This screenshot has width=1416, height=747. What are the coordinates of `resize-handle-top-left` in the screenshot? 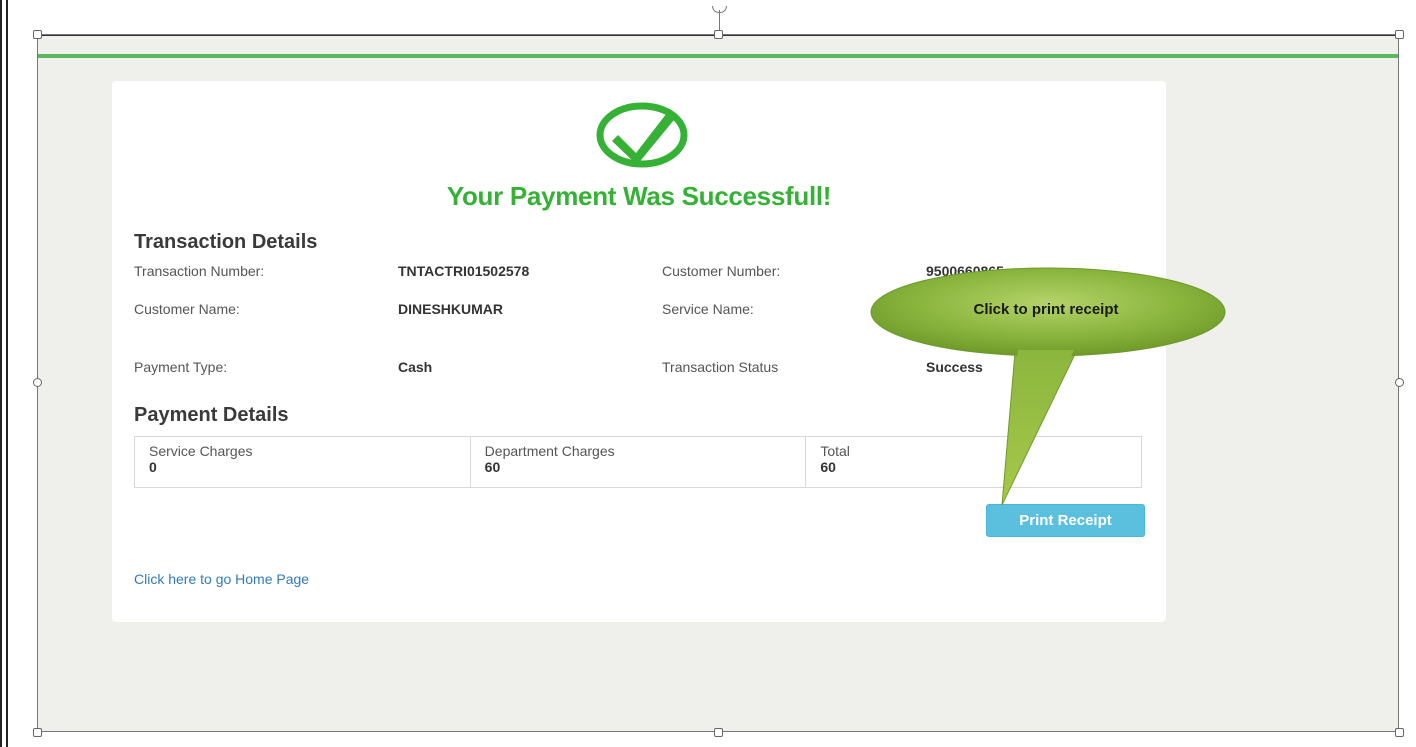 It's located at (37, 34).